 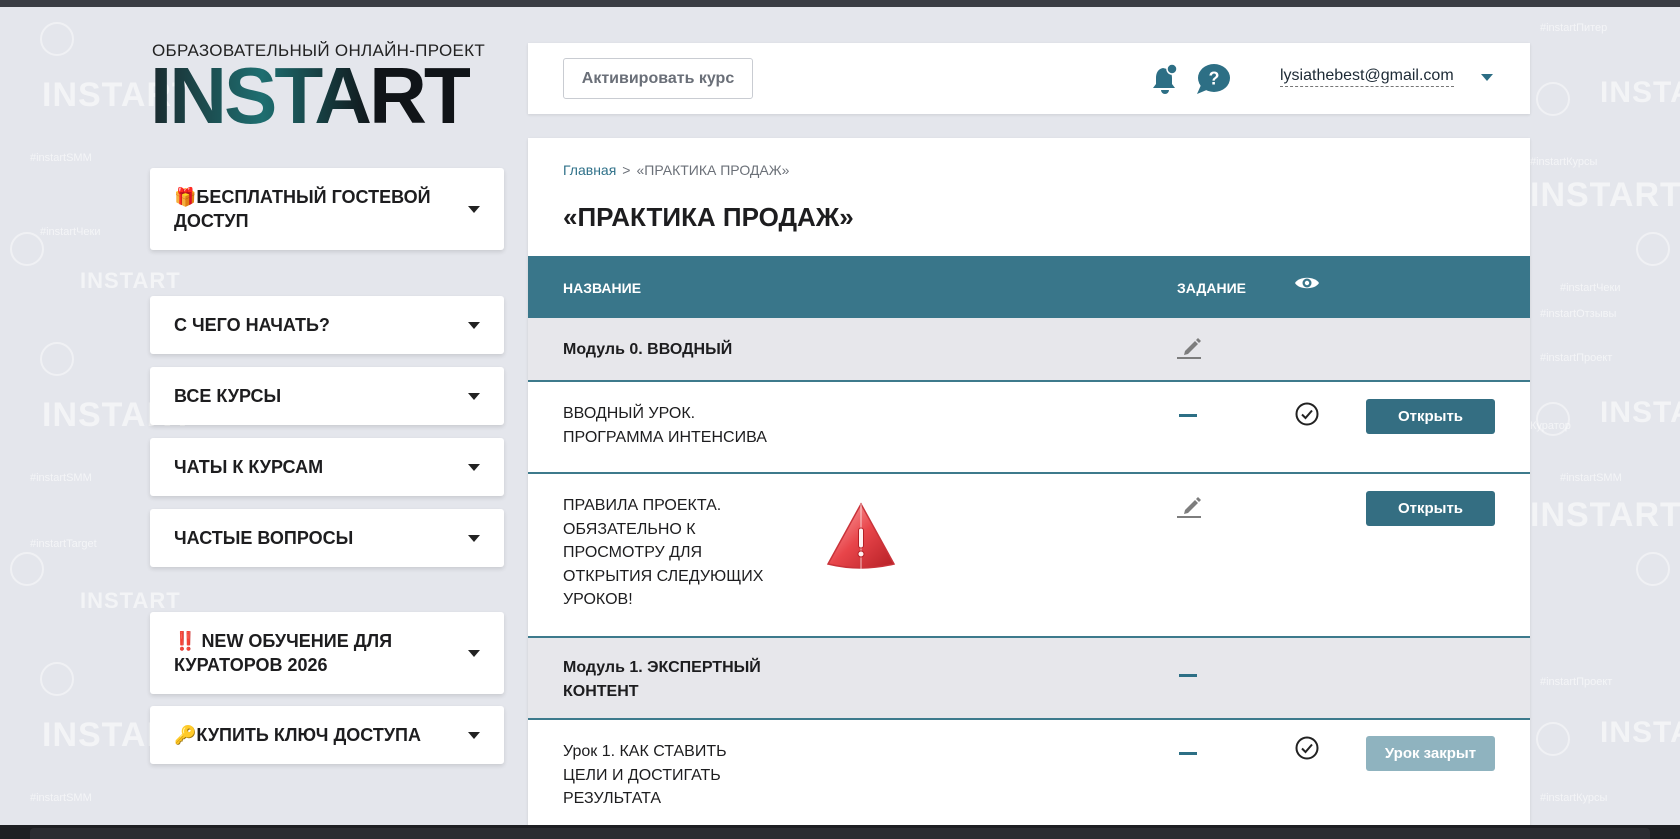 I want to click on sidebar-item-label: С ЧЕГО НАЧАТЬ?, so click(x=252, y=325).